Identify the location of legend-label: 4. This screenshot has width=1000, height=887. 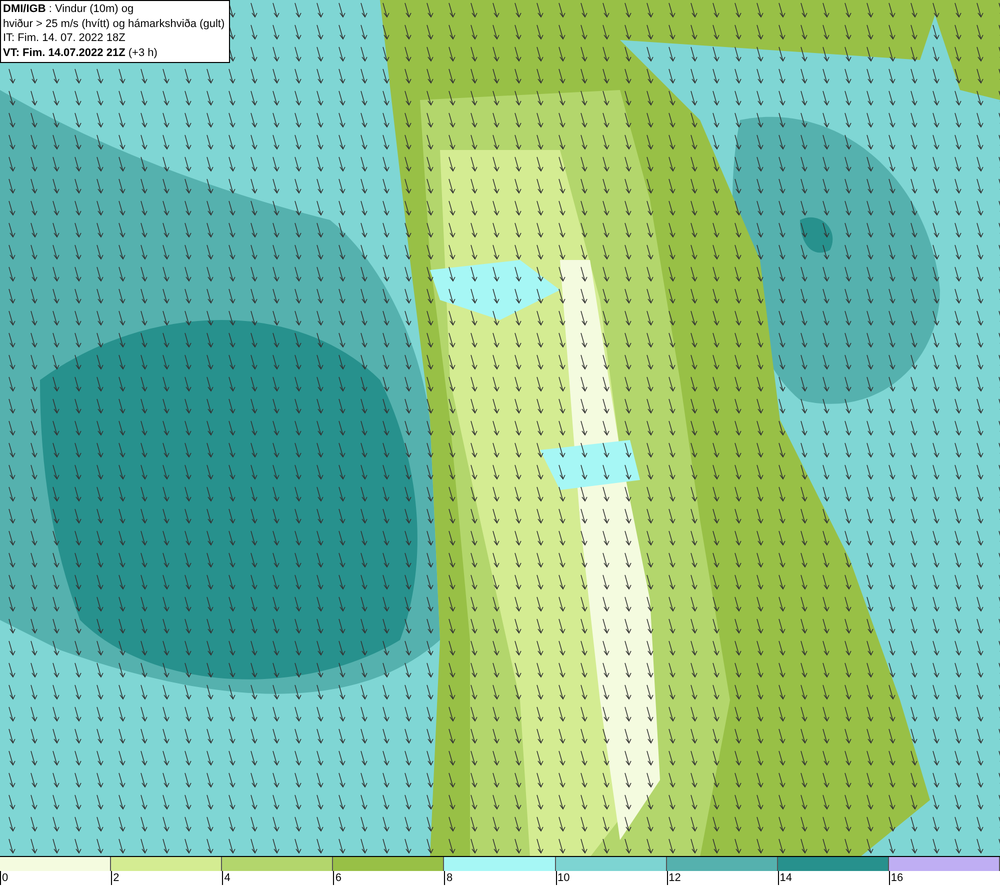
(226, 878).